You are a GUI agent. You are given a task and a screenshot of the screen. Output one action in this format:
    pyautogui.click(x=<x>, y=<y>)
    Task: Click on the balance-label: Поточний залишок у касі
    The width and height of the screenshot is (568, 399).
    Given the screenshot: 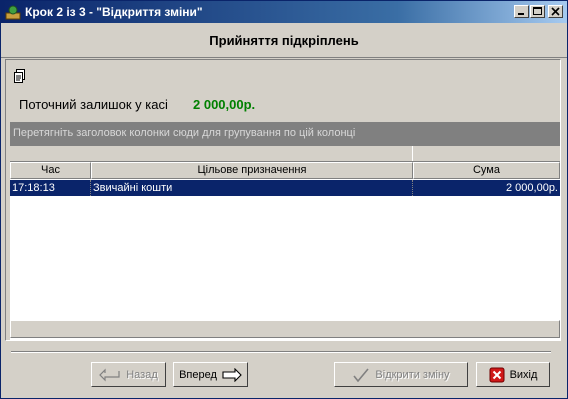 What is the action you would take?
    pyautogui.click(x=93, y=104)
    